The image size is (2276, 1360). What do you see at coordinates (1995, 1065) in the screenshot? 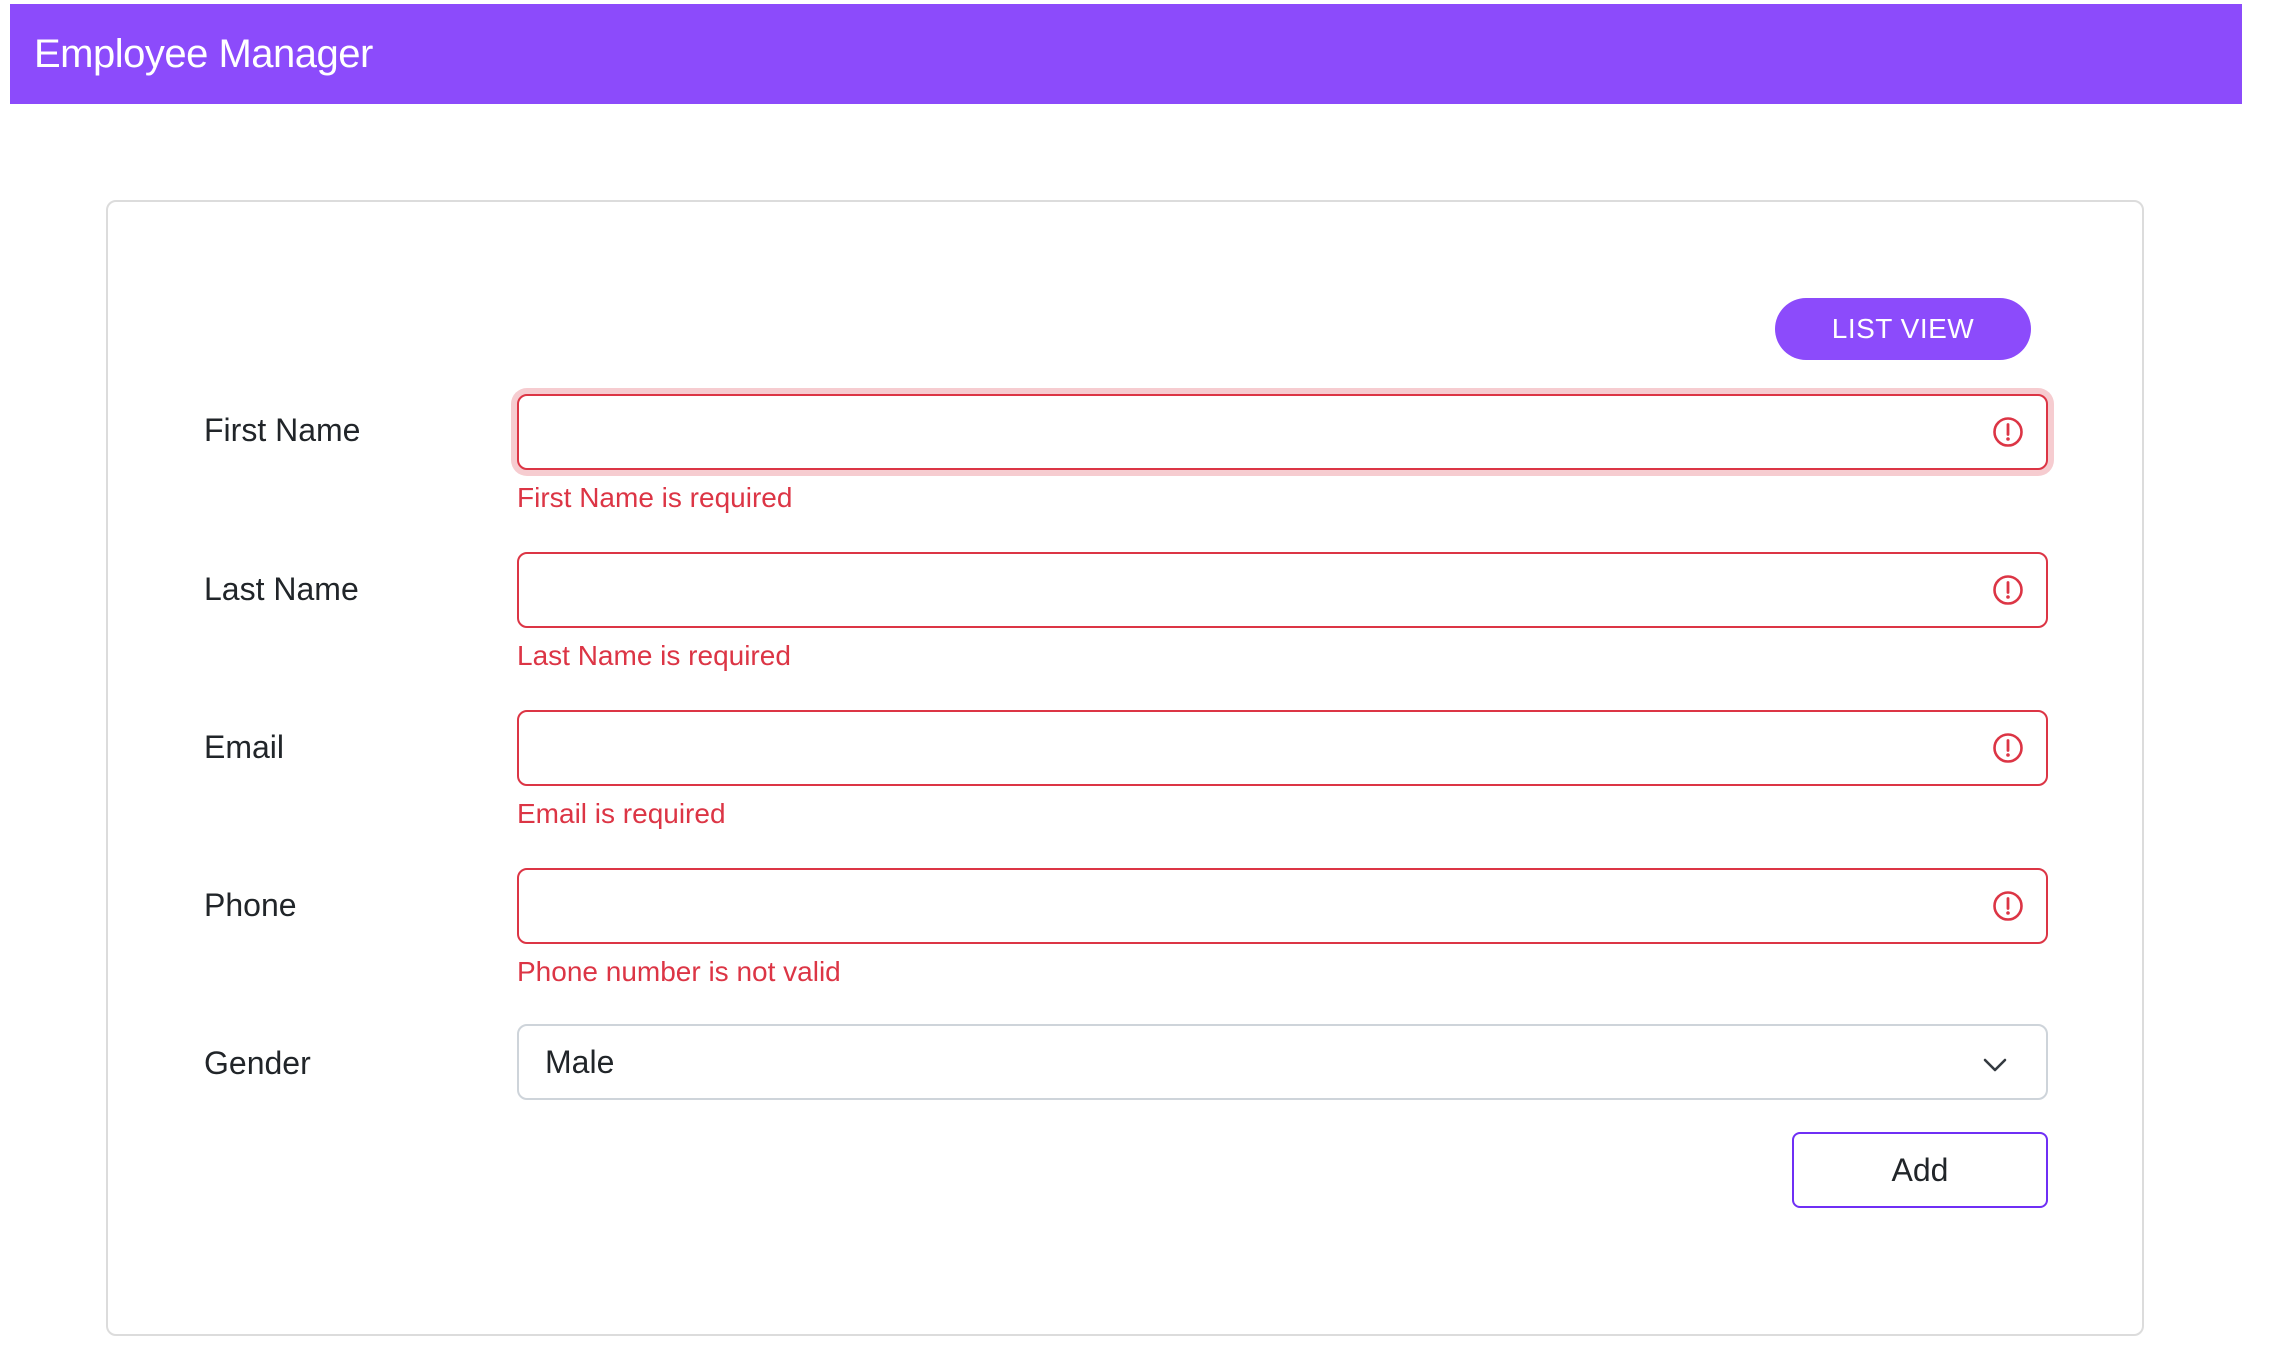
I see `chevron-down-icon` at bounding box center [1995, 1065].